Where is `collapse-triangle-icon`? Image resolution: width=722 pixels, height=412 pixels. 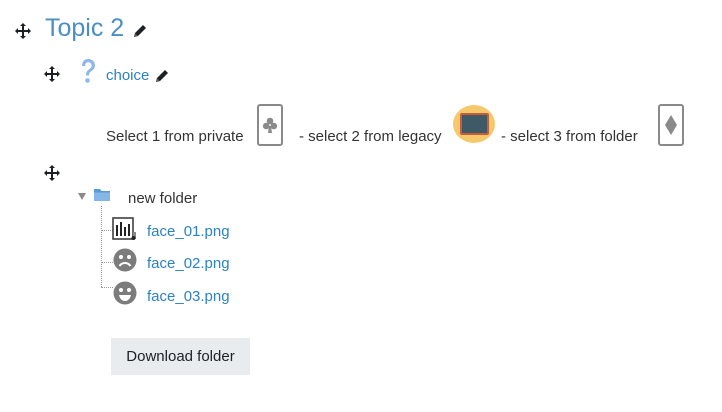 collapse-triangle-icon is located at coordinates (82, 196).